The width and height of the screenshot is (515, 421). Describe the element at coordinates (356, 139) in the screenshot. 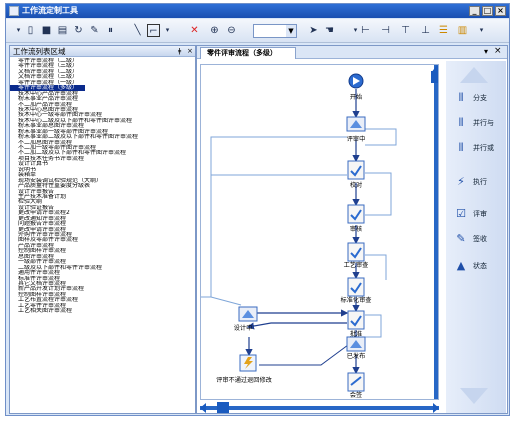

I see `node-label: 评审中` at that location.